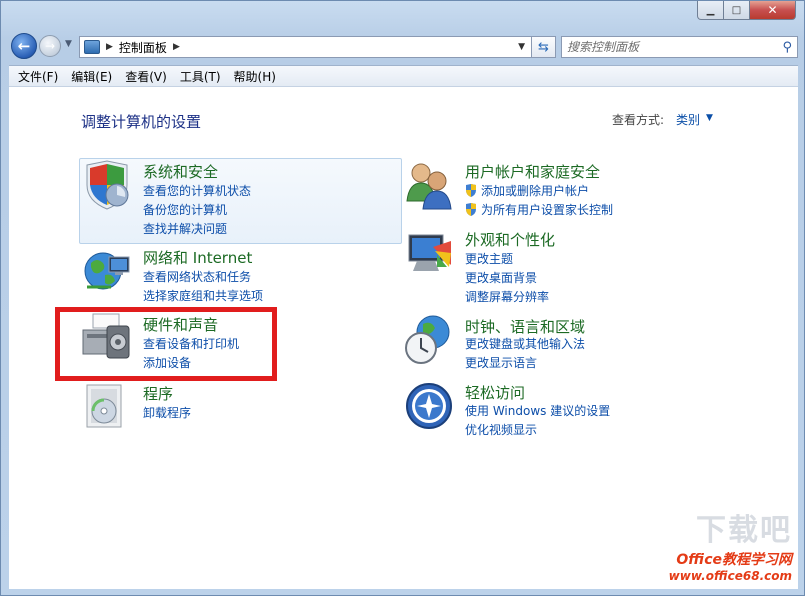 Image resolution: width=805 pixels, height=596 pixels. I want to click on category-link: 调整屏幕分辨率, so click(507, 296).